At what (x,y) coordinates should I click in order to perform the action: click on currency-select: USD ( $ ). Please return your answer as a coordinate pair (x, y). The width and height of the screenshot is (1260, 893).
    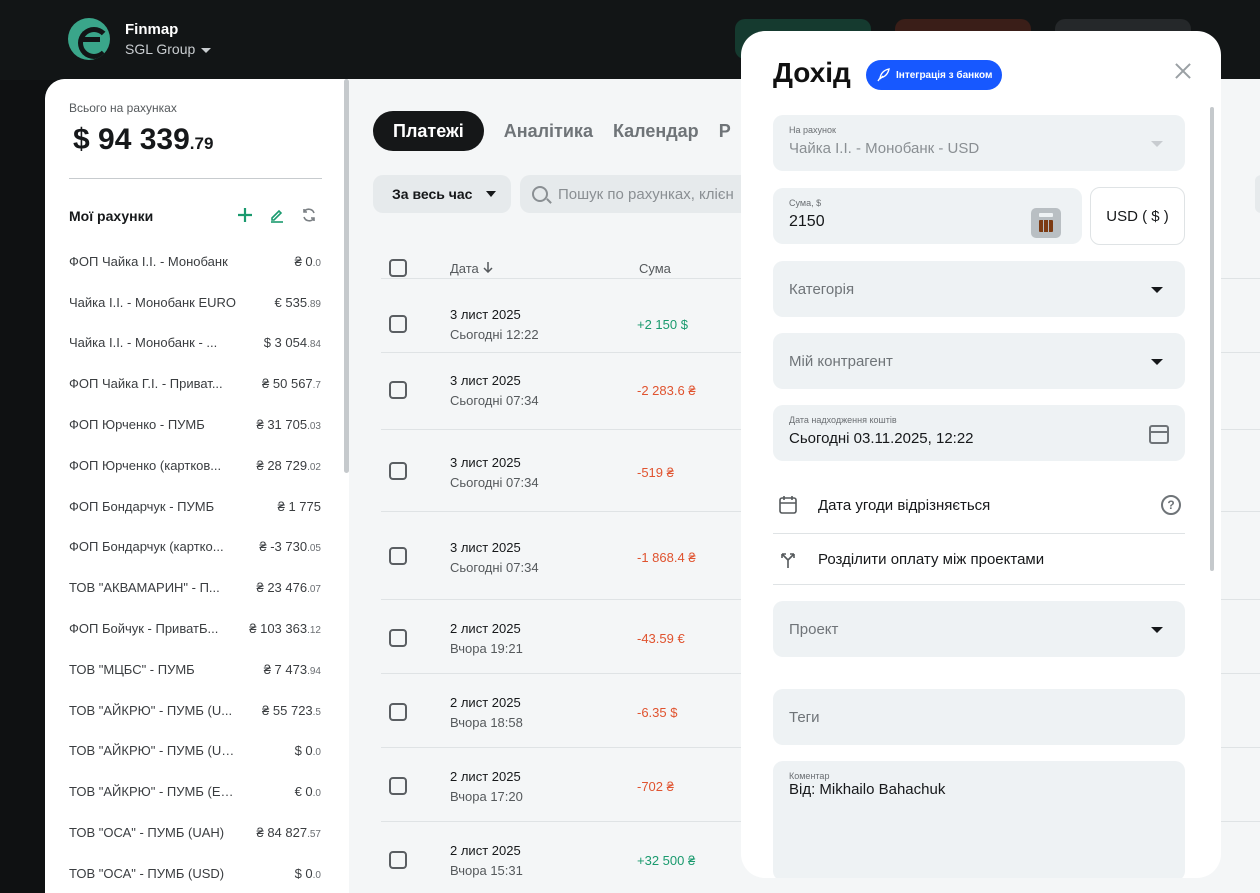
    Looking at the image, I should click on (1137, 216).